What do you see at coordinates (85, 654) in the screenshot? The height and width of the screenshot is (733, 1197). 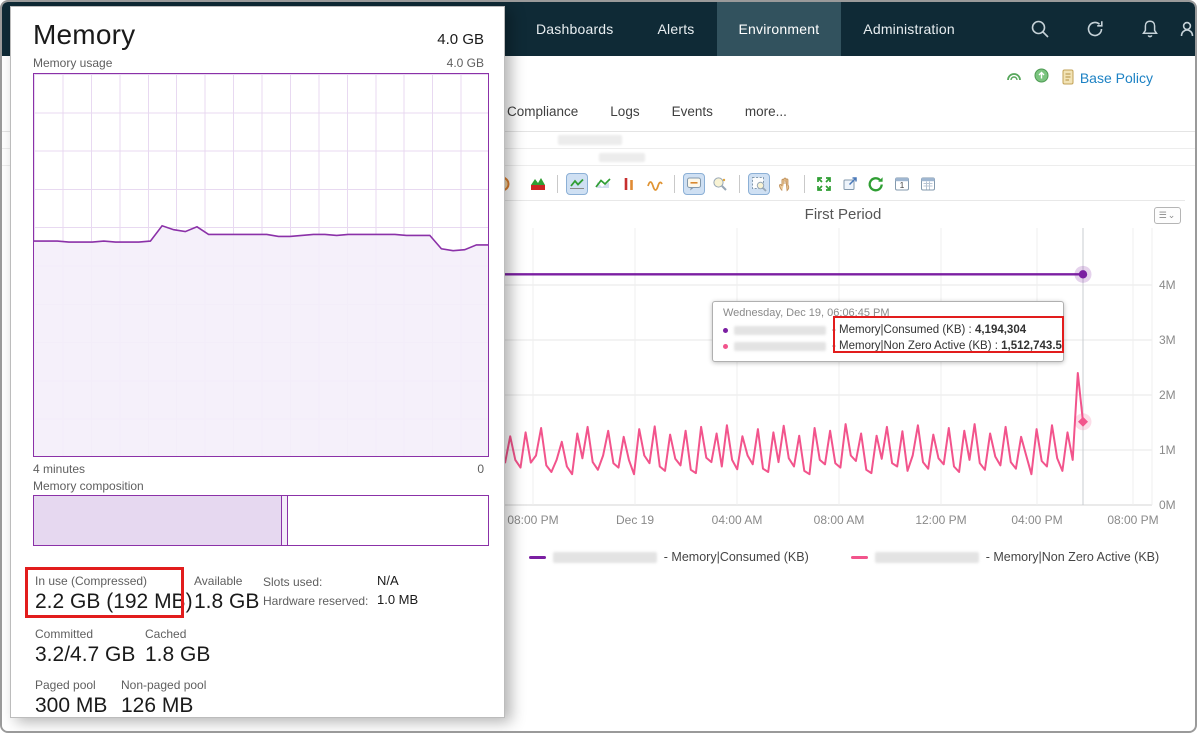 I see `committed-value: 3.2/4.7 GB` at bounding box center [85, 654].